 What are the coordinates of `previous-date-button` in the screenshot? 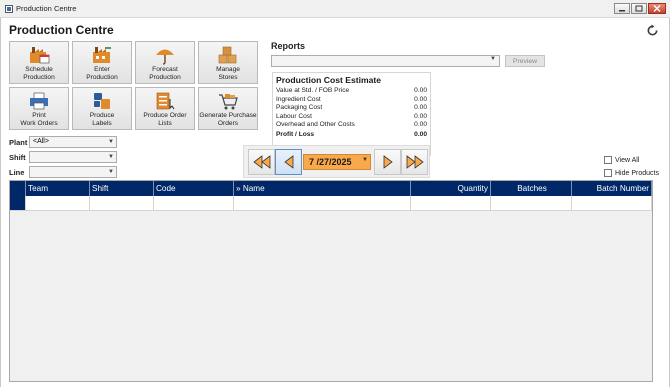 It's located at (288, 162).